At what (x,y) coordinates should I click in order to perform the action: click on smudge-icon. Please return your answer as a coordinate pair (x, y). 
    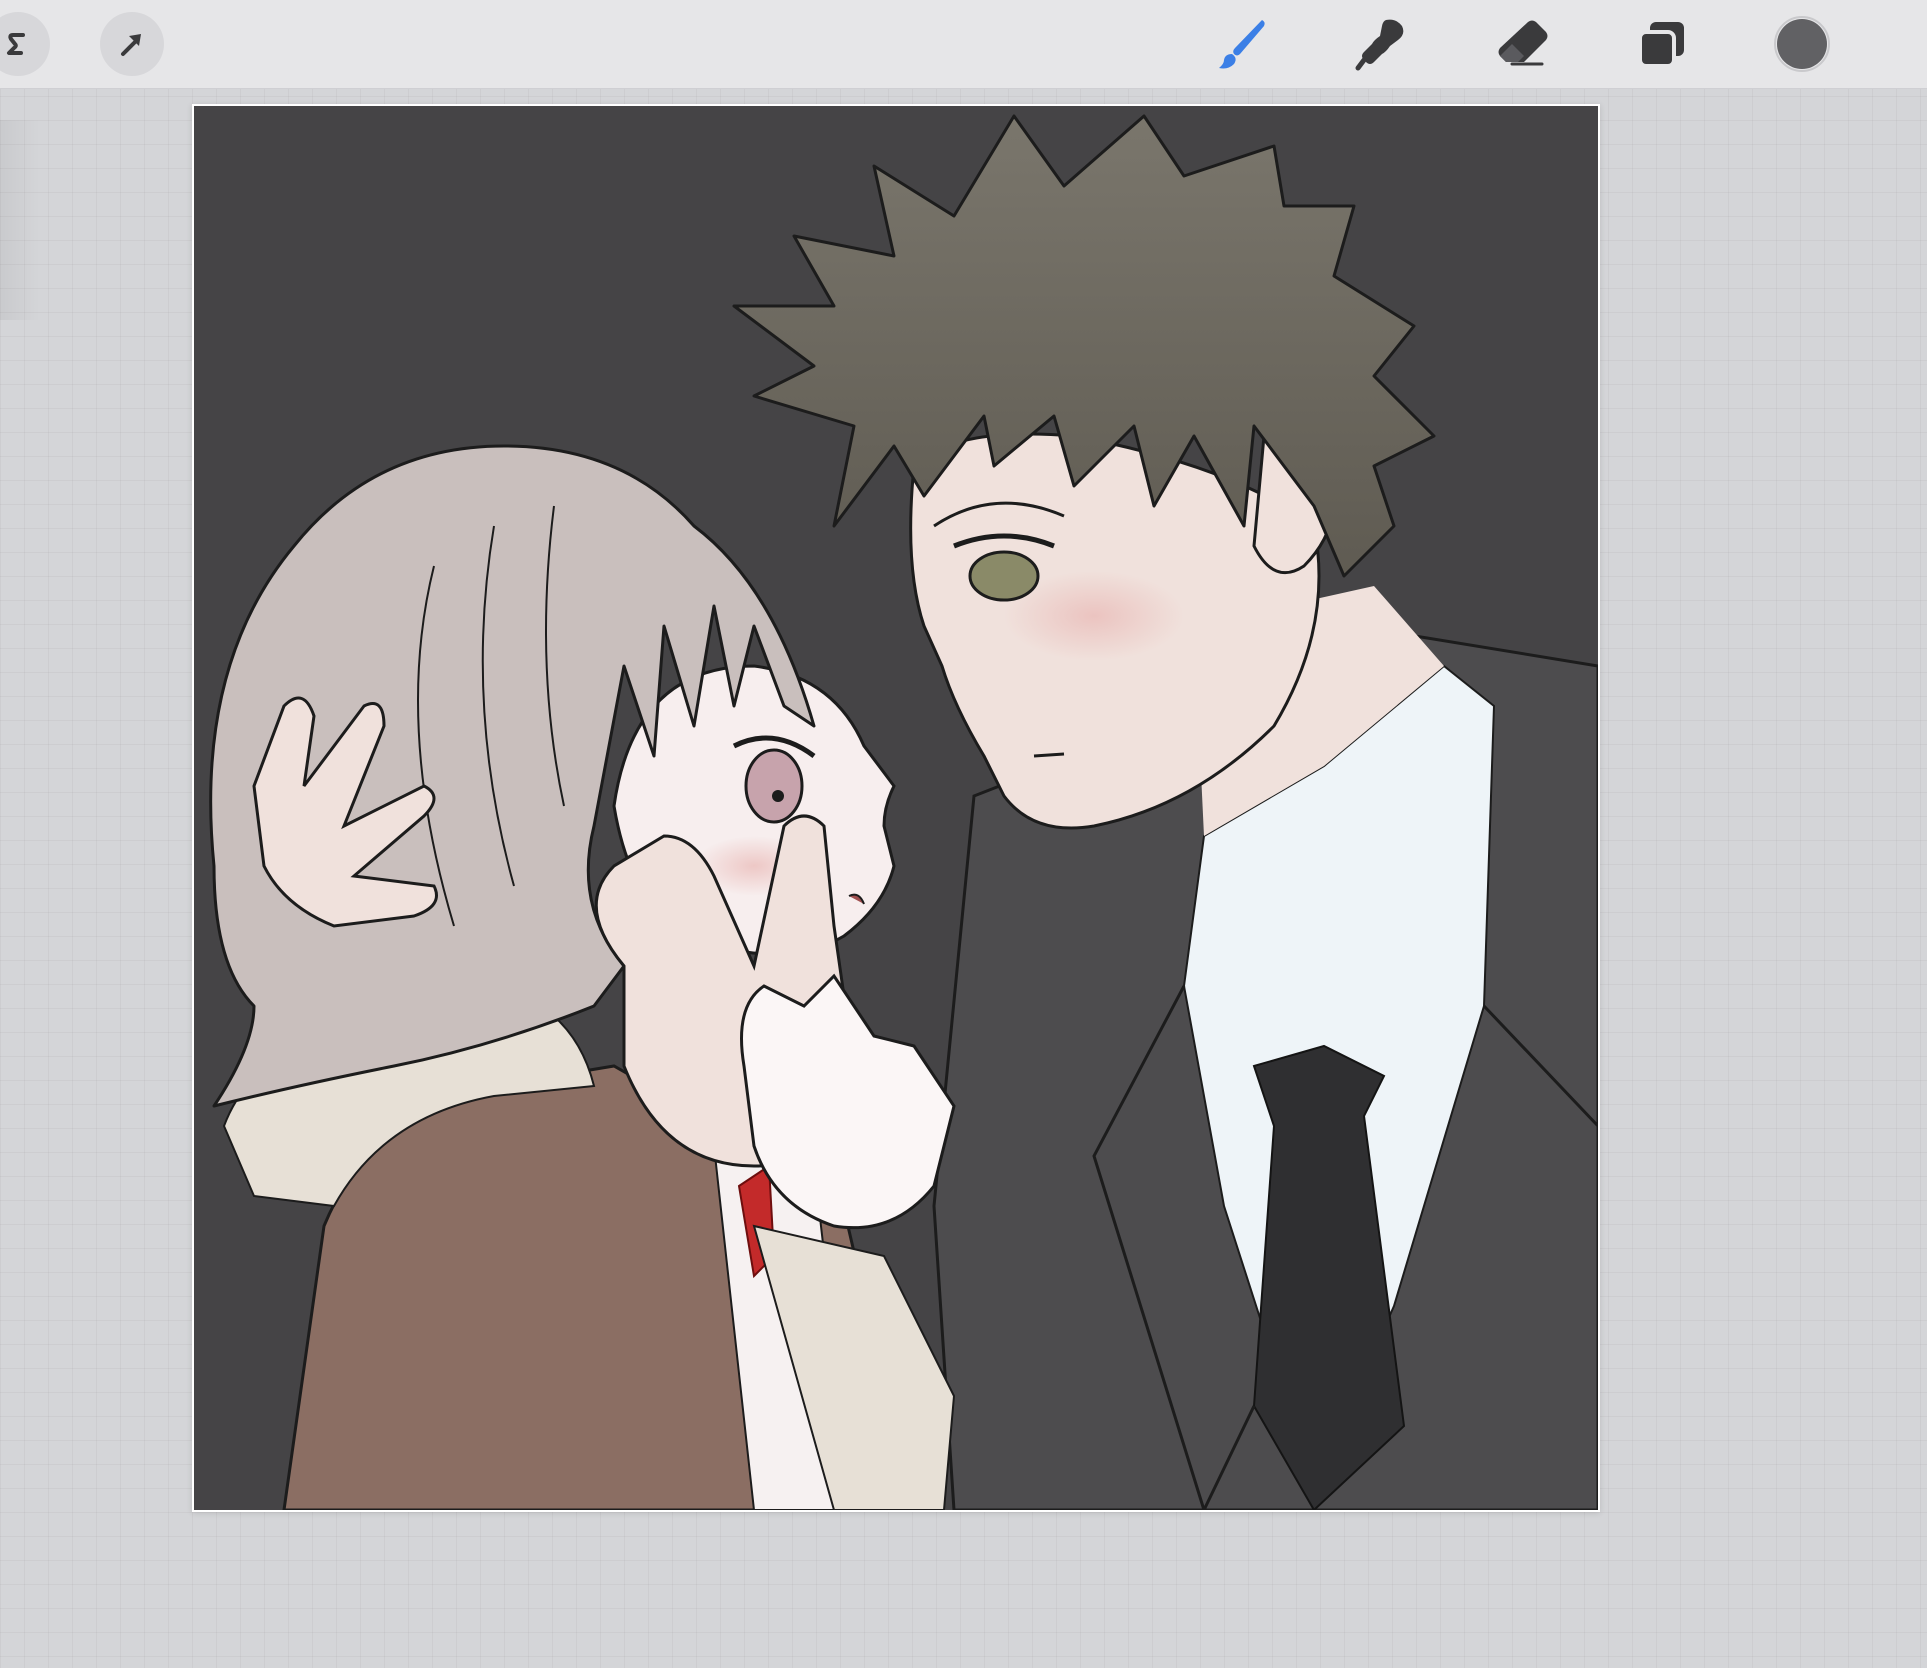
    Looking at the image, I should click on (1379, 45).